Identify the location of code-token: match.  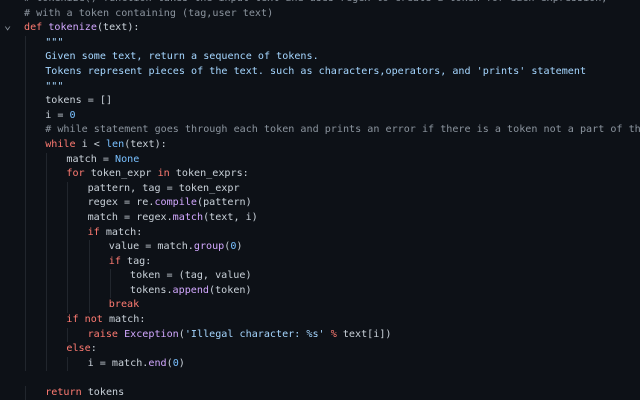
(188, 217).